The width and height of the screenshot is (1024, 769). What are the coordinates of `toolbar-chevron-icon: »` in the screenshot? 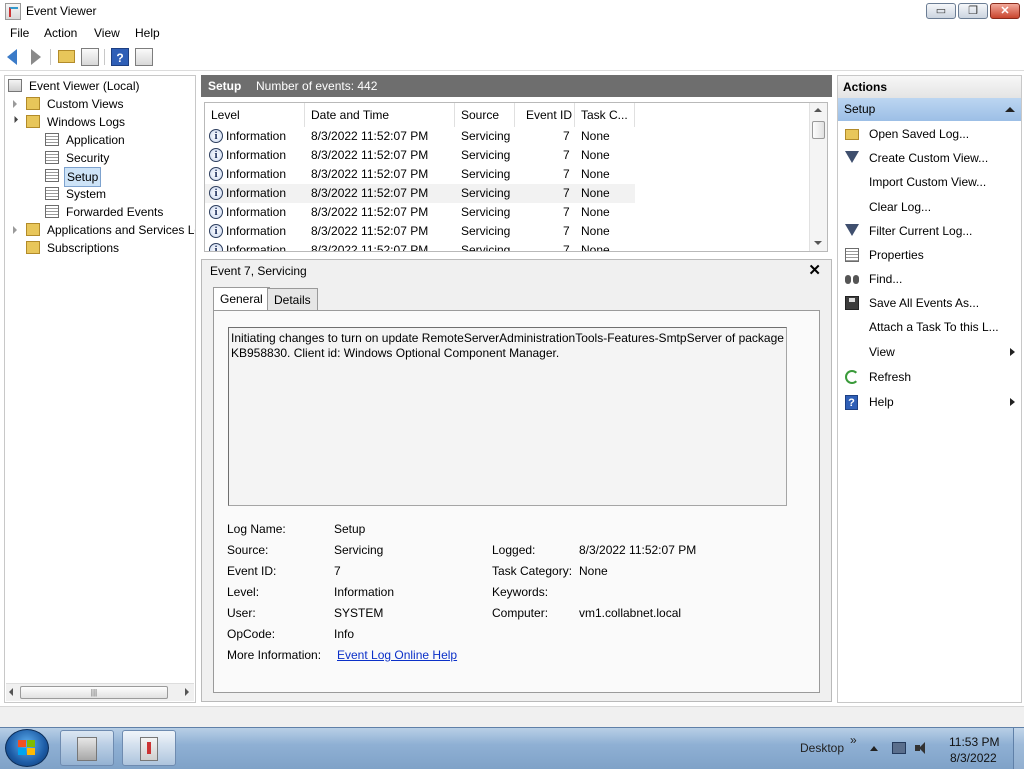 It's located at (853, 740).